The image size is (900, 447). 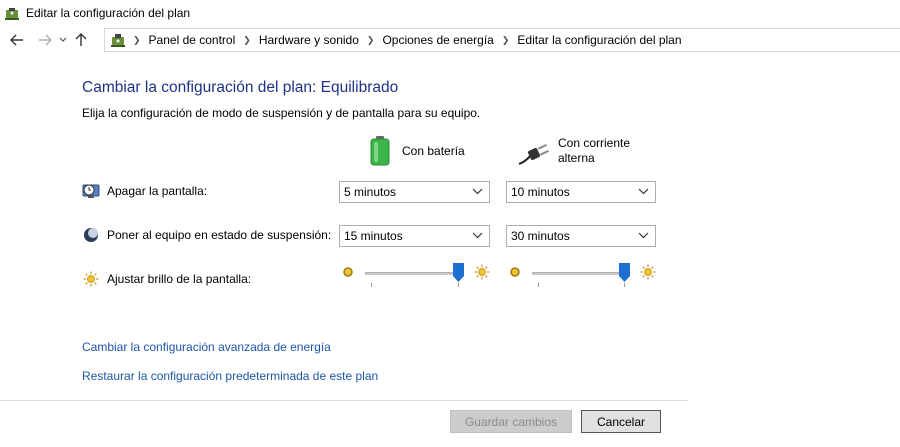 I want to click on recent-locations-chevron-icon, so click(x=63, y=40).